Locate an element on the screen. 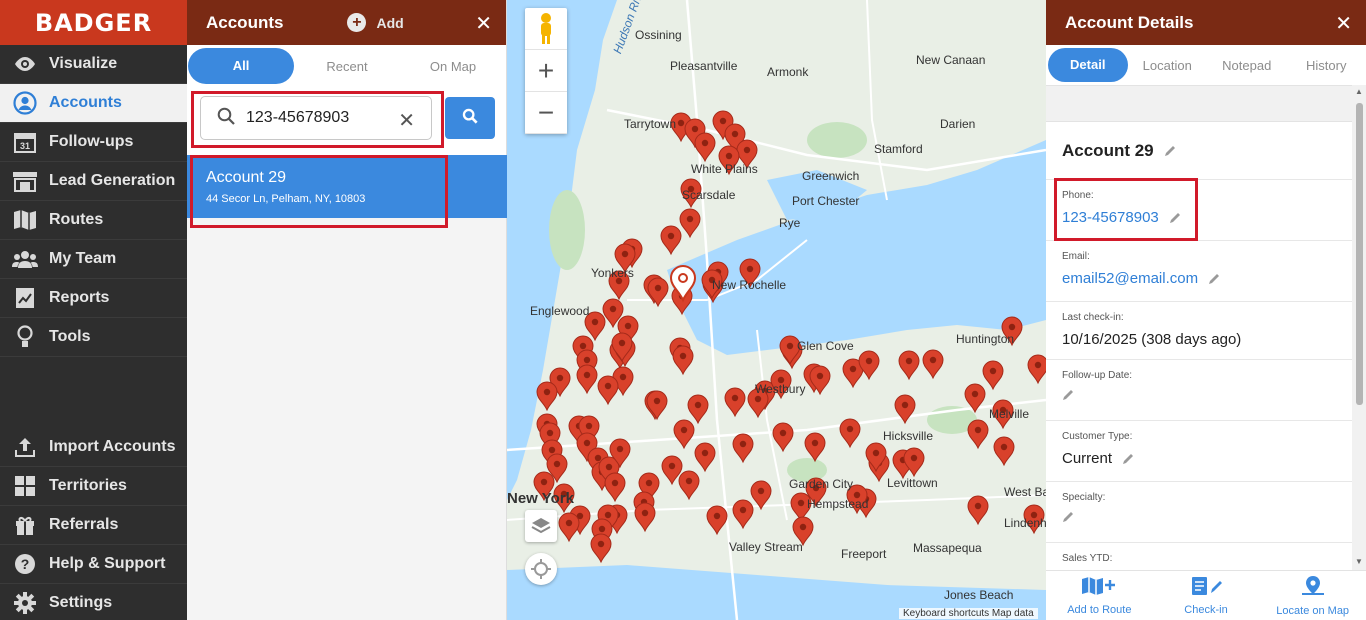  map-label: Armonk is located at coordinates (788, 72).